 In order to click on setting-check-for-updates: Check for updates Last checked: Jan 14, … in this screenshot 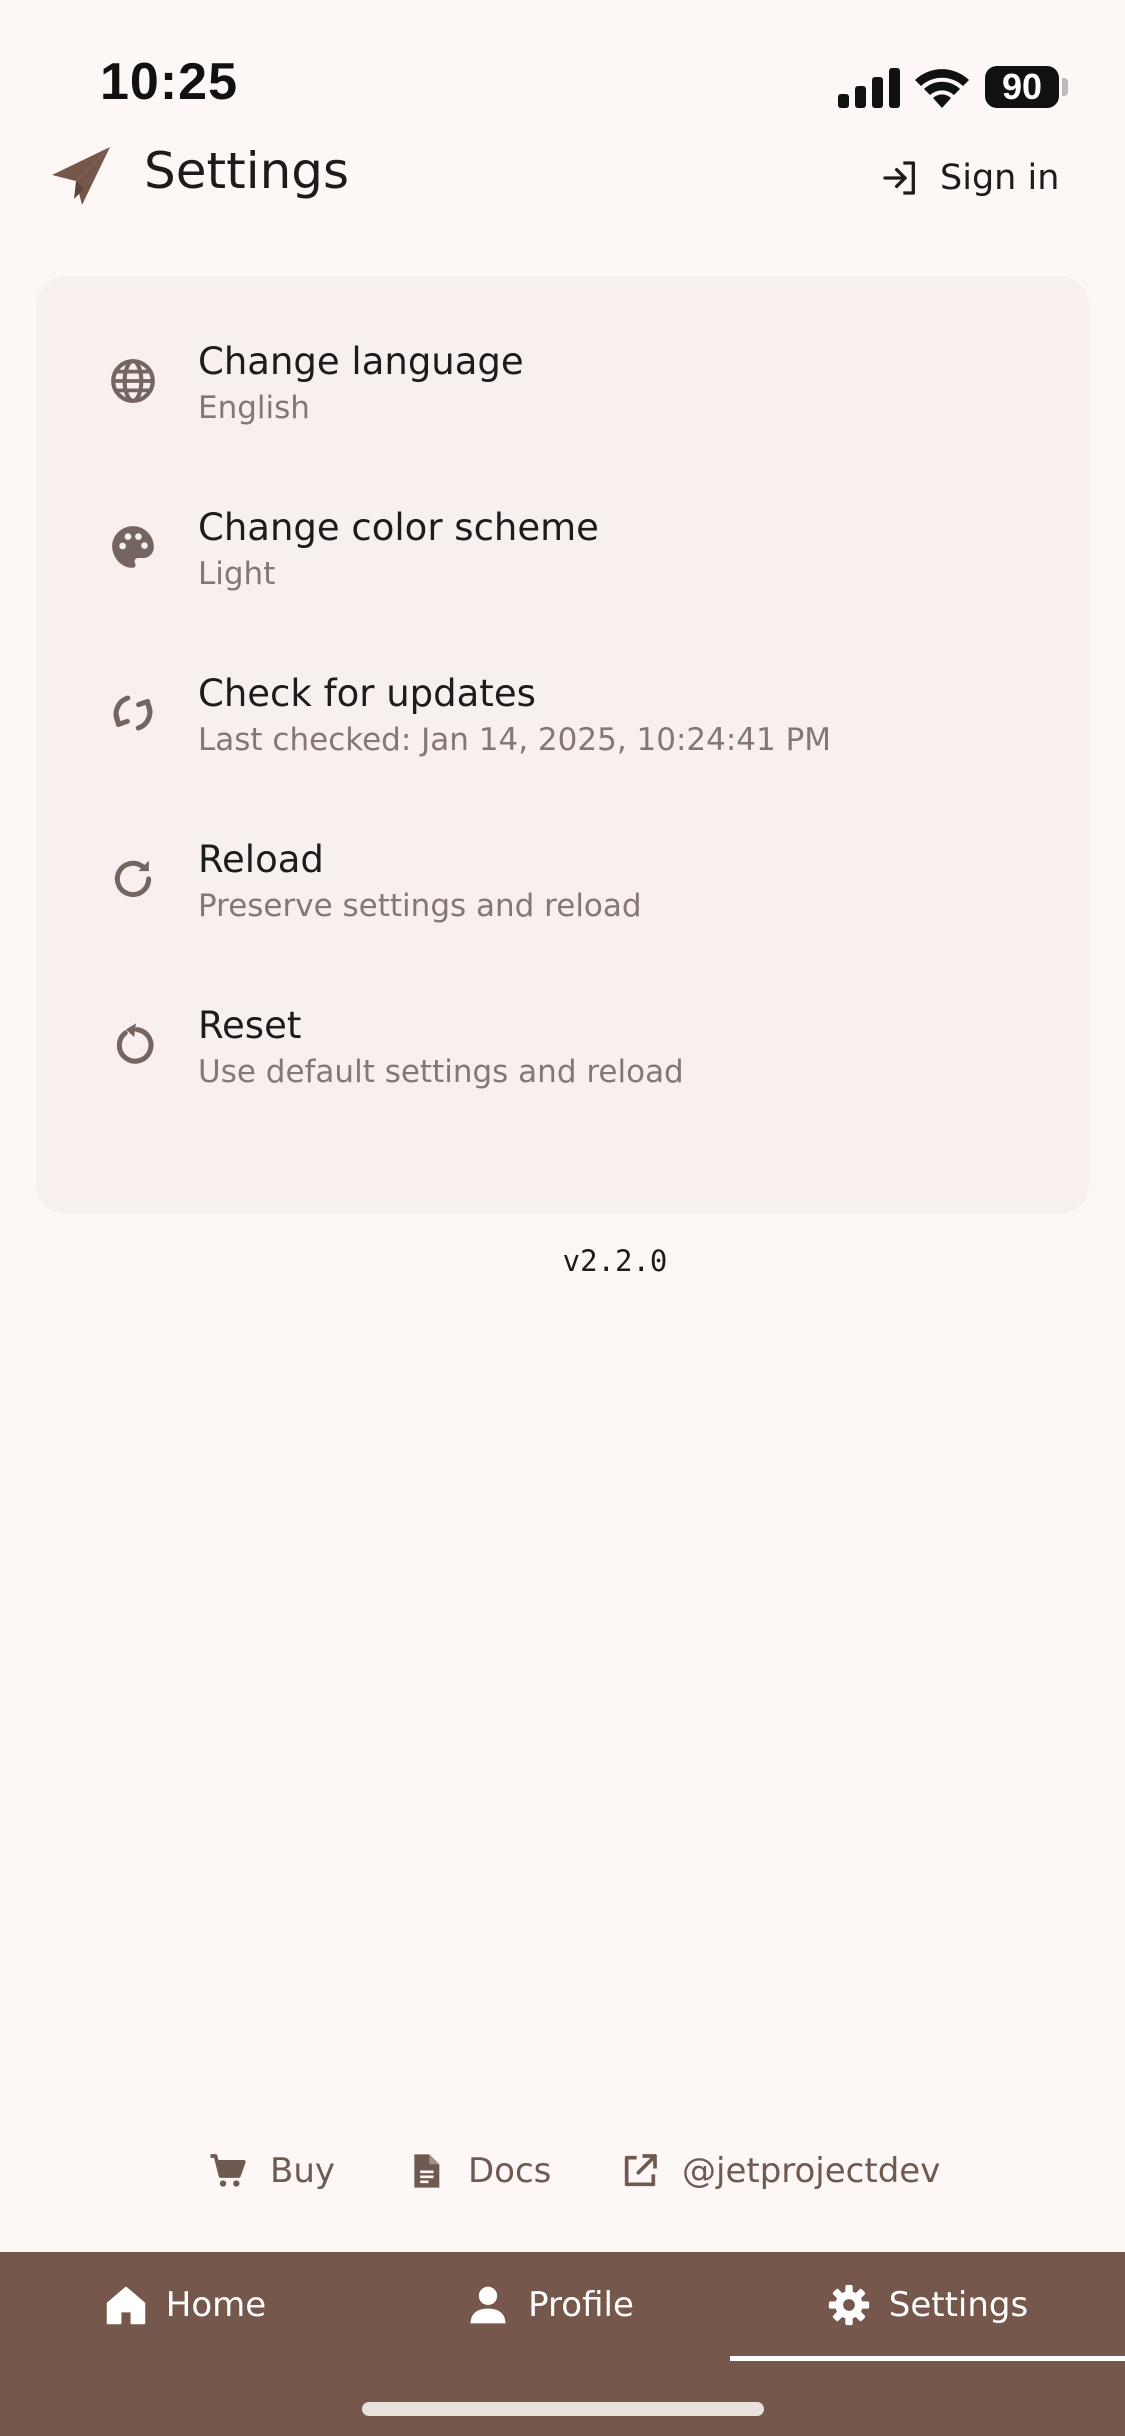, I will do `click(562, 721)`.